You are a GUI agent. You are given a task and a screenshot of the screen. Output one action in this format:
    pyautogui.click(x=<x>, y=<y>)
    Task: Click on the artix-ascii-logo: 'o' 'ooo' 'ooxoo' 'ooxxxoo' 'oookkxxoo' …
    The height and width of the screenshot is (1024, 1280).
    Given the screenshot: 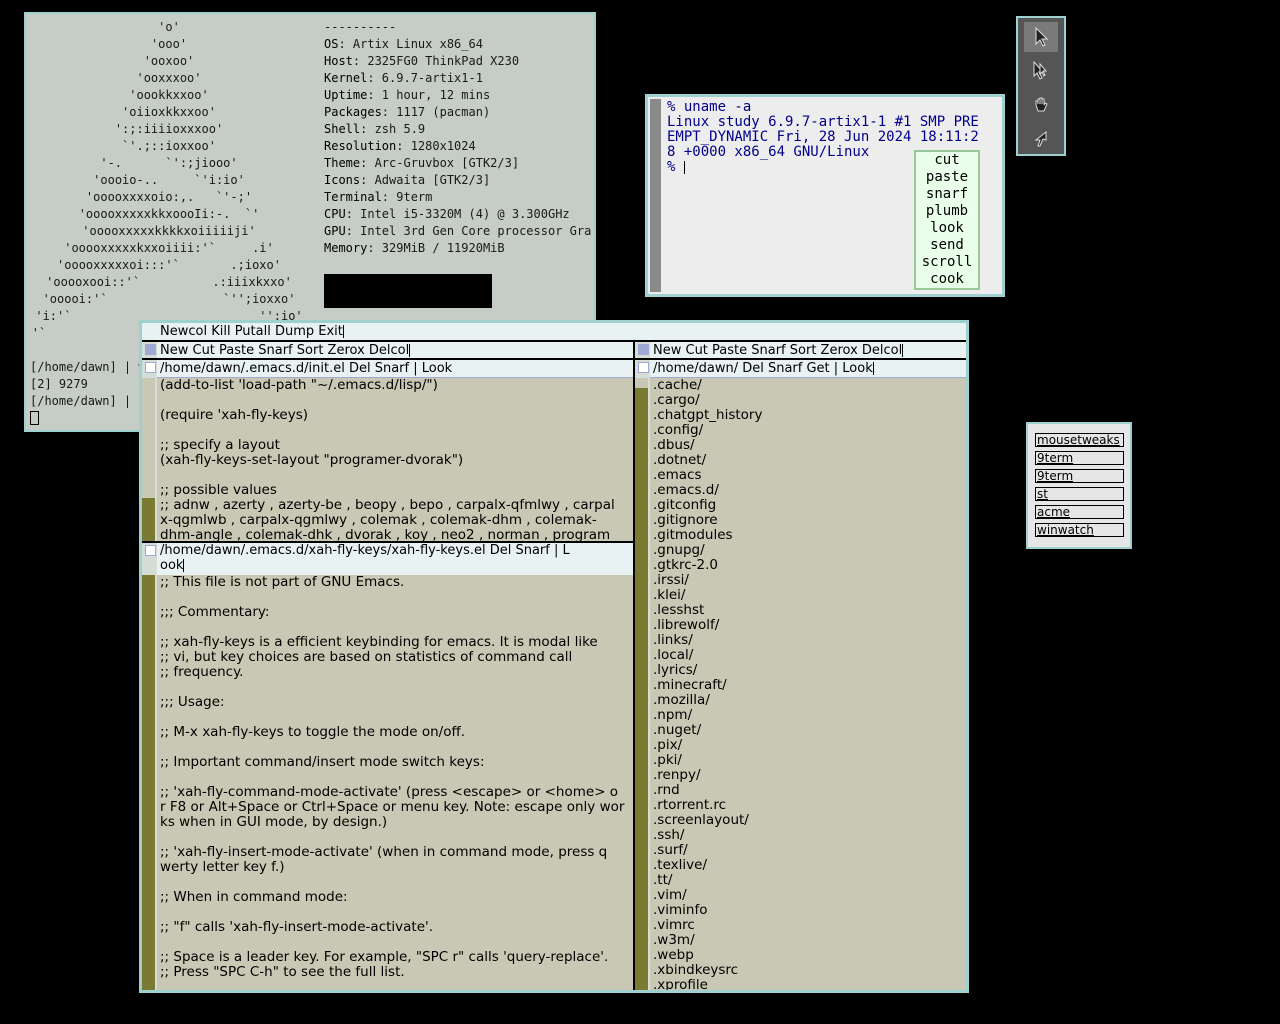 What is the action you would take?
    pyautogui.click(x=169, y=180)
    